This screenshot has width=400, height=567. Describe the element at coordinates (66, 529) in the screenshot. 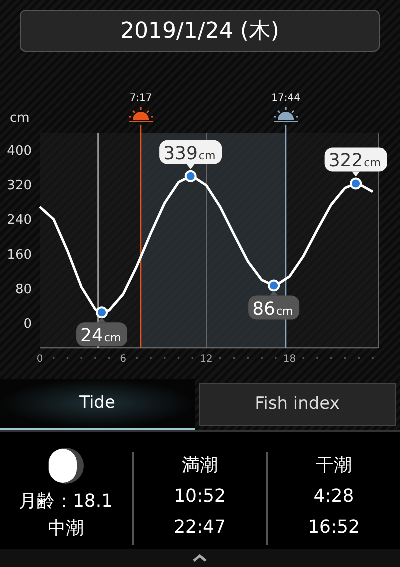

I see `tide-name: 中潮` at that location.